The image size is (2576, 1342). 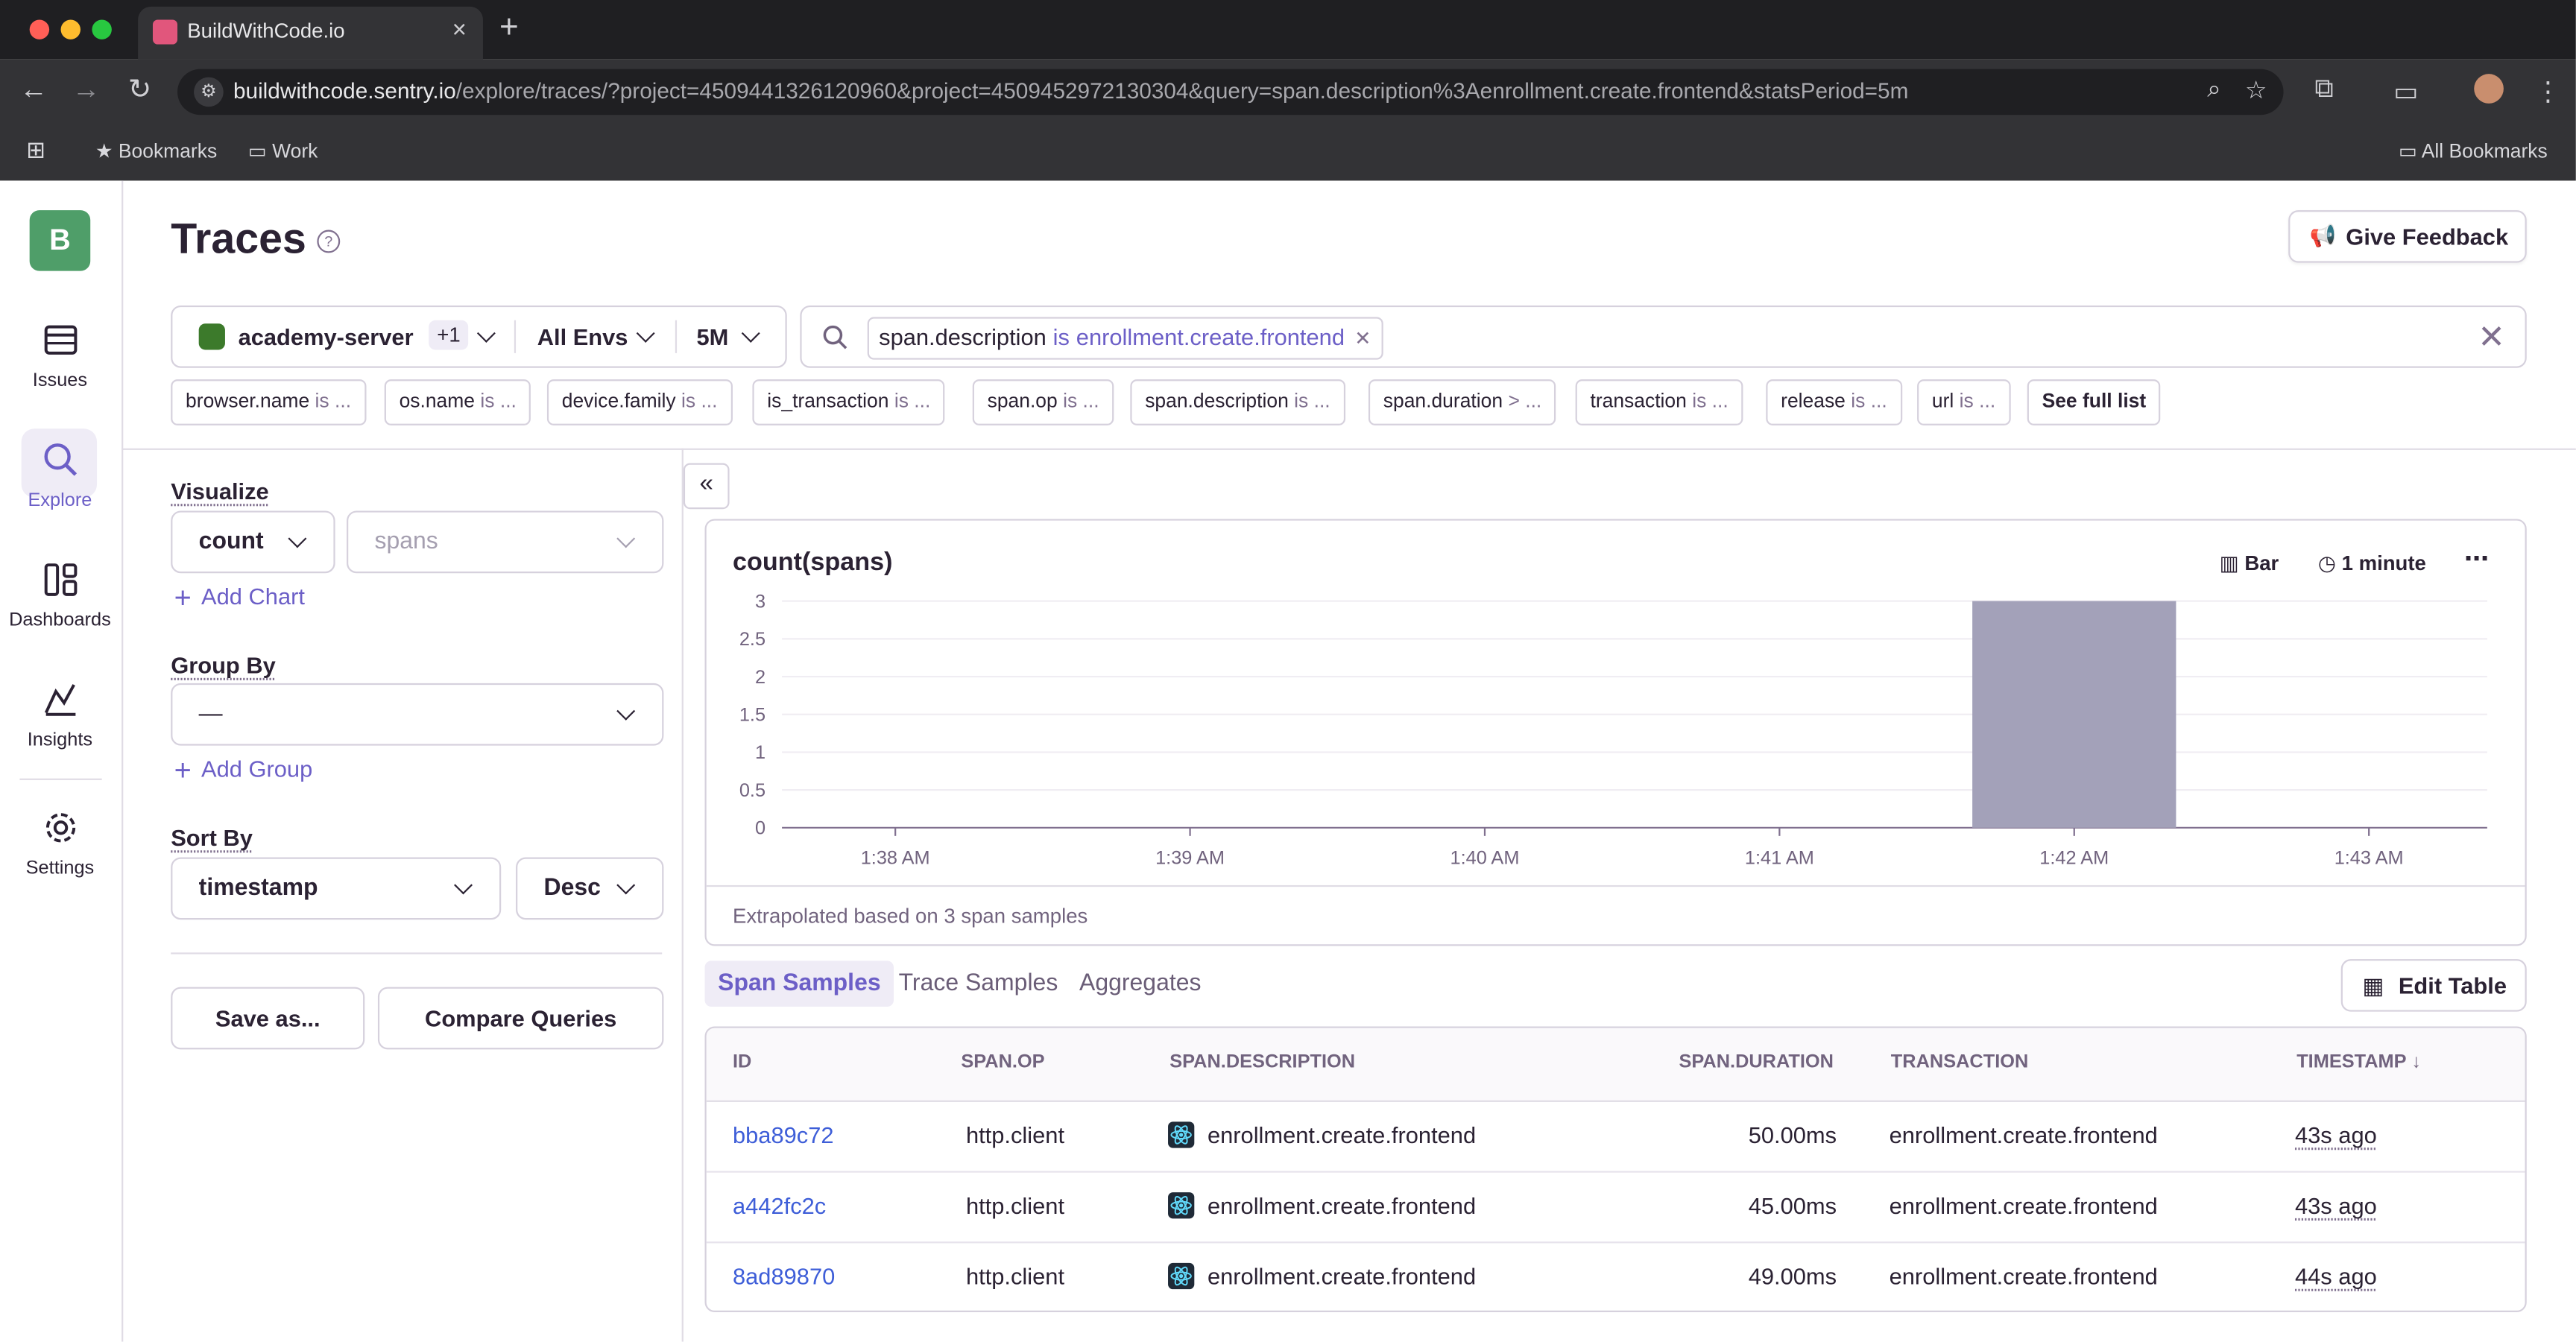 I want to click on browser-tab: BuildWithCode.io ×, so click(x=310, y=33).